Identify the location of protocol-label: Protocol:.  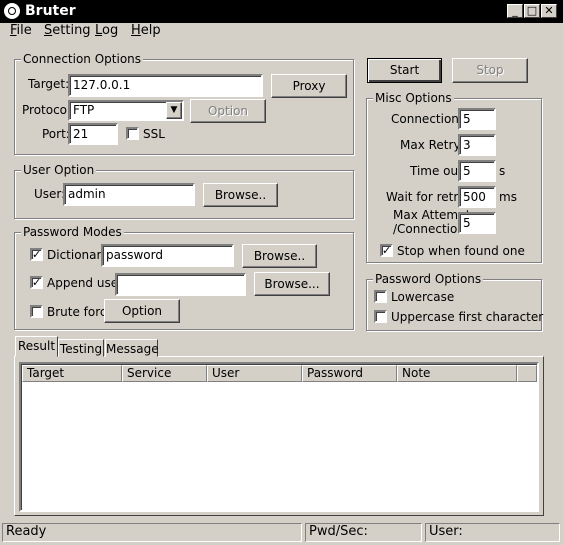
(48, 110).